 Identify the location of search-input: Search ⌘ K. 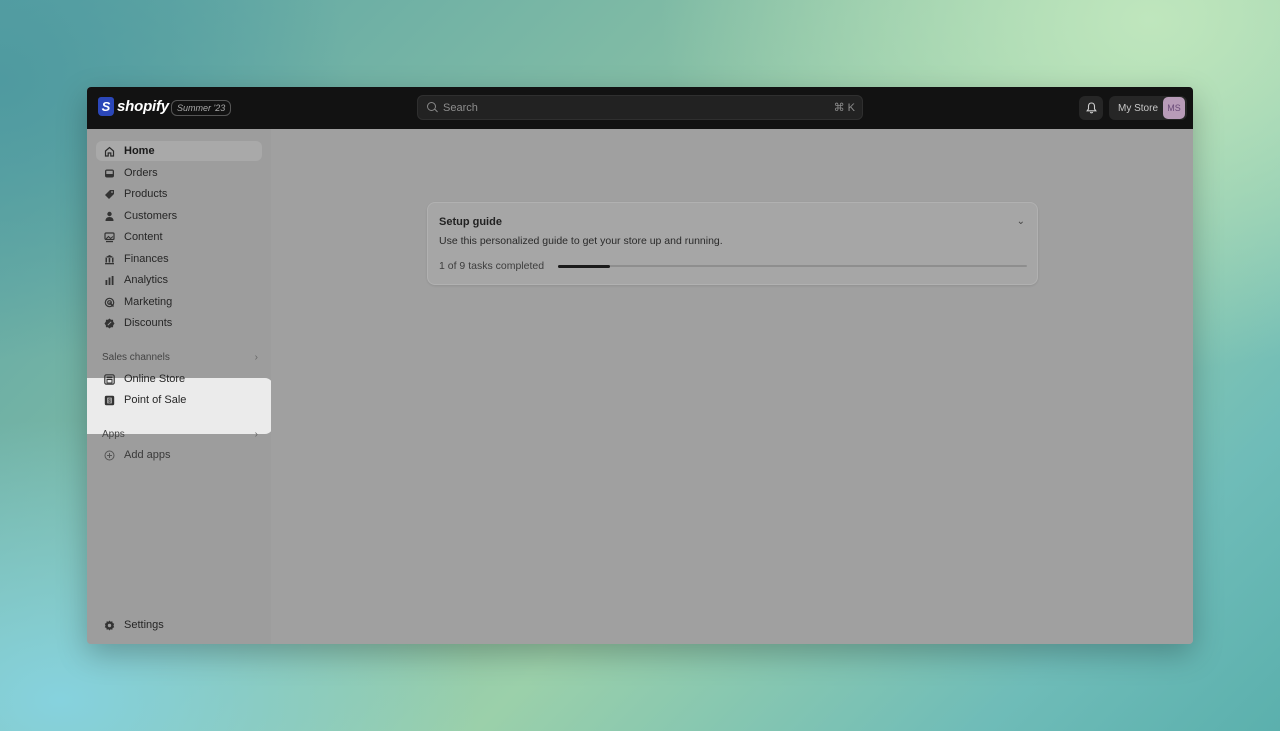
(640, 107).